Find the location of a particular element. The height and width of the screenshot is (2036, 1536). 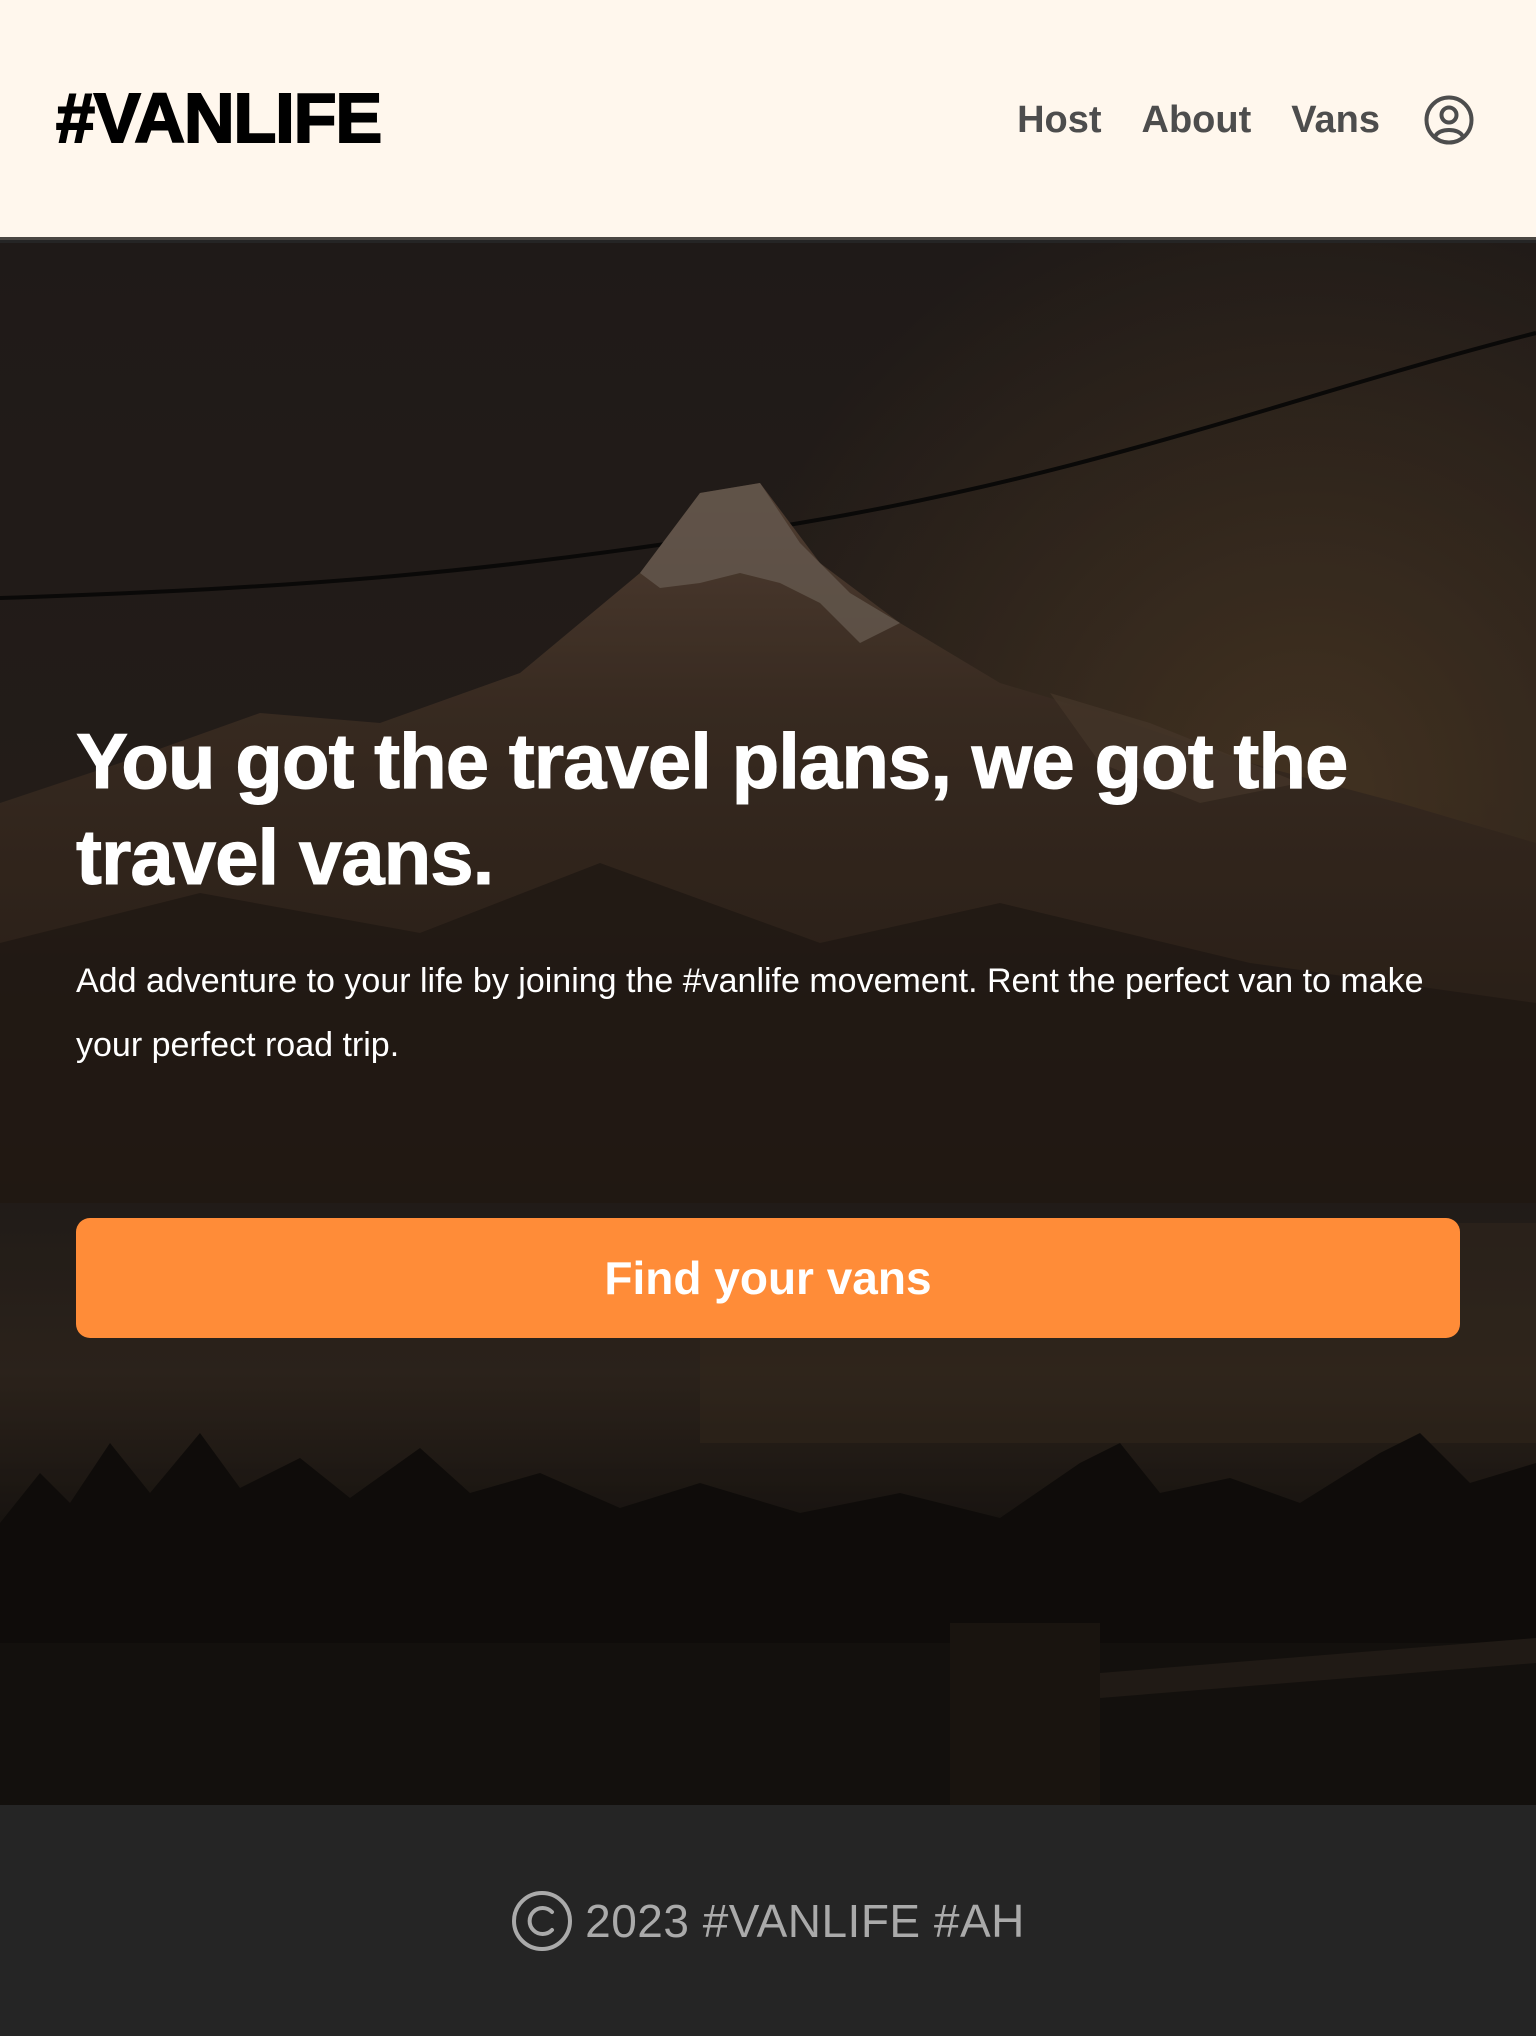

footer-content: 2023 #VANLIFE #AH is located at coordinates (768, 1921).